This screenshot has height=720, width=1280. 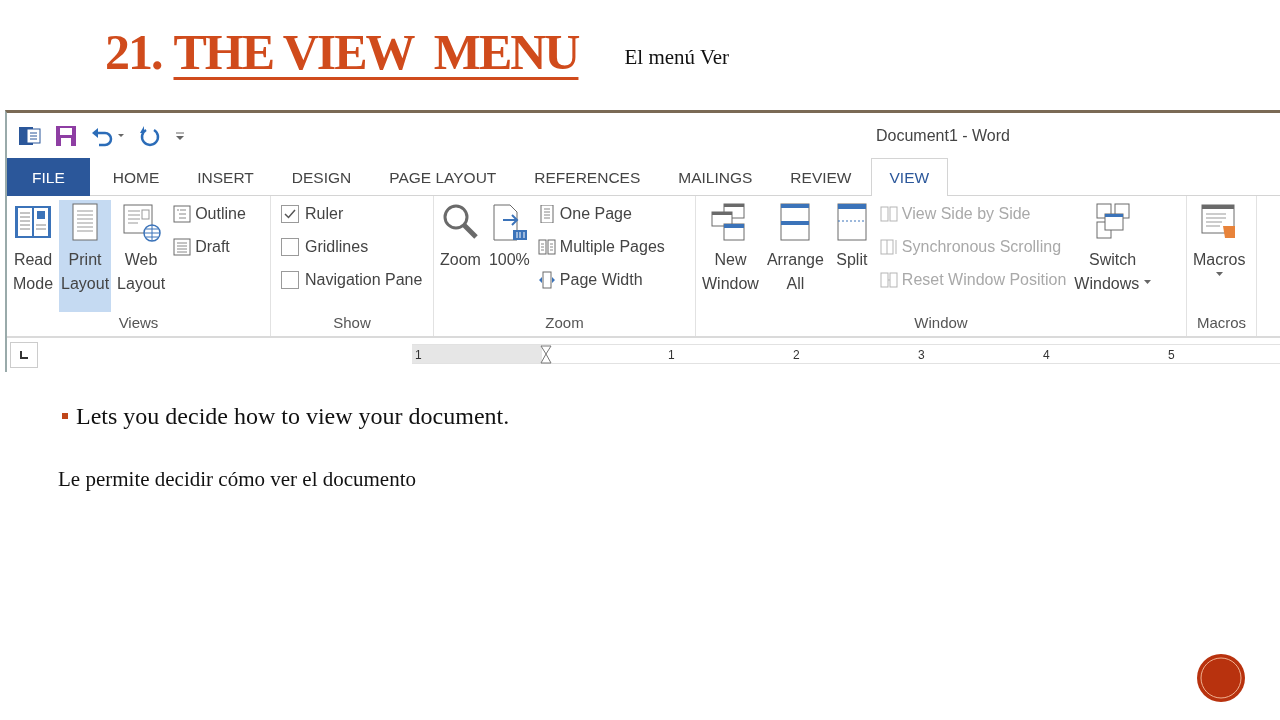 What do you see at coordinates (182, 247) in the screenshot?
I see `draft-icon` at bounding box center [182, 247].